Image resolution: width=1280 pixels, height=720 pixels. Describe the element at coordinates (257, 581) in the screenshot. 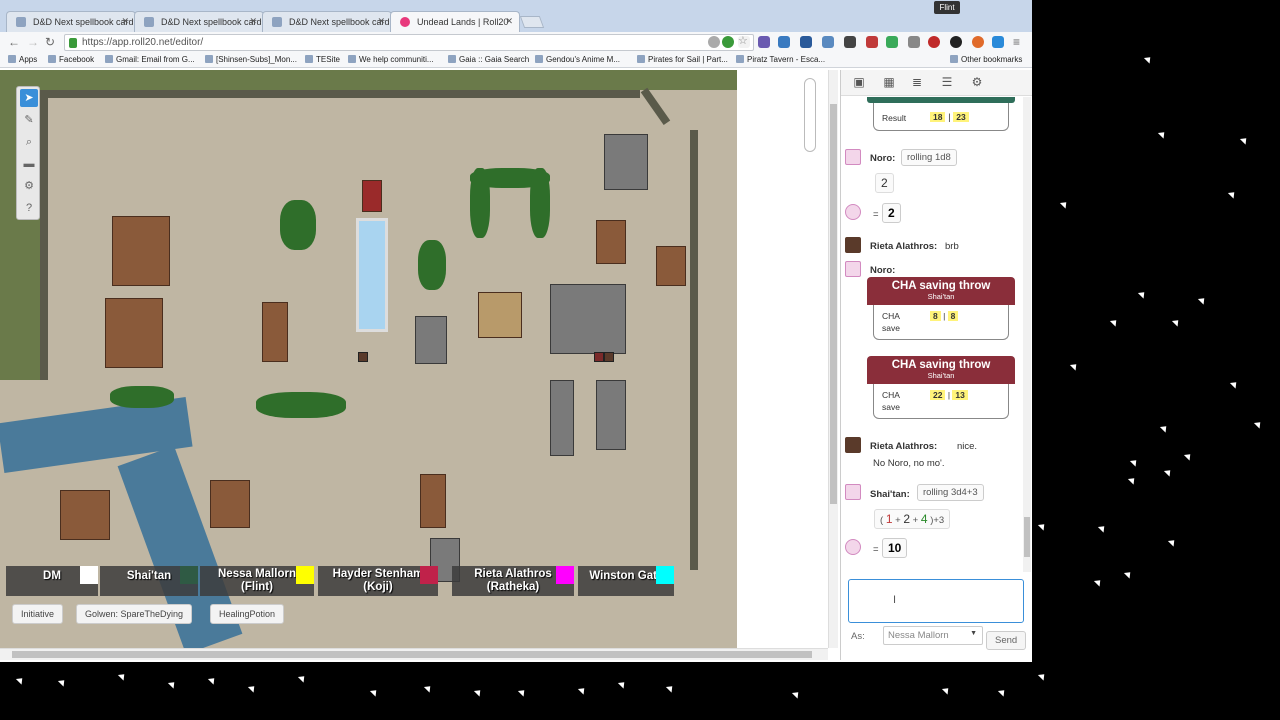

I see `player-nessa: Nessa Mallorn (Flint)` at that location.